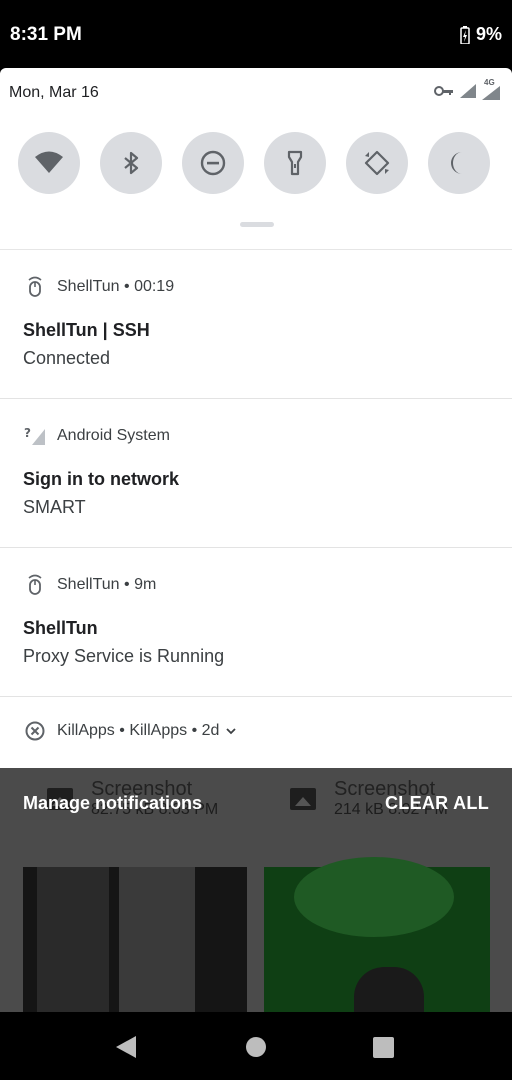  I want to click on shade-footer: Manage notifications CLEAR ALL, so click(256, 805).